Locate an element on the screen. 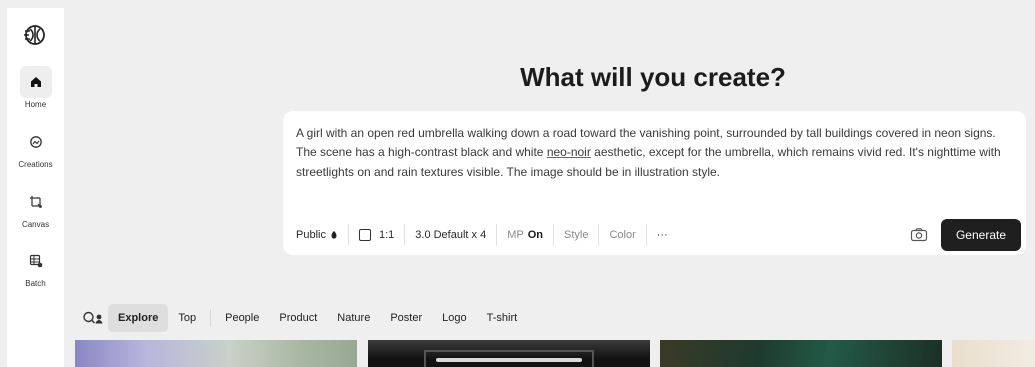 This screenshot has height=367, width=1035. filter-chip-people: People is located at coordinates (242, 318).